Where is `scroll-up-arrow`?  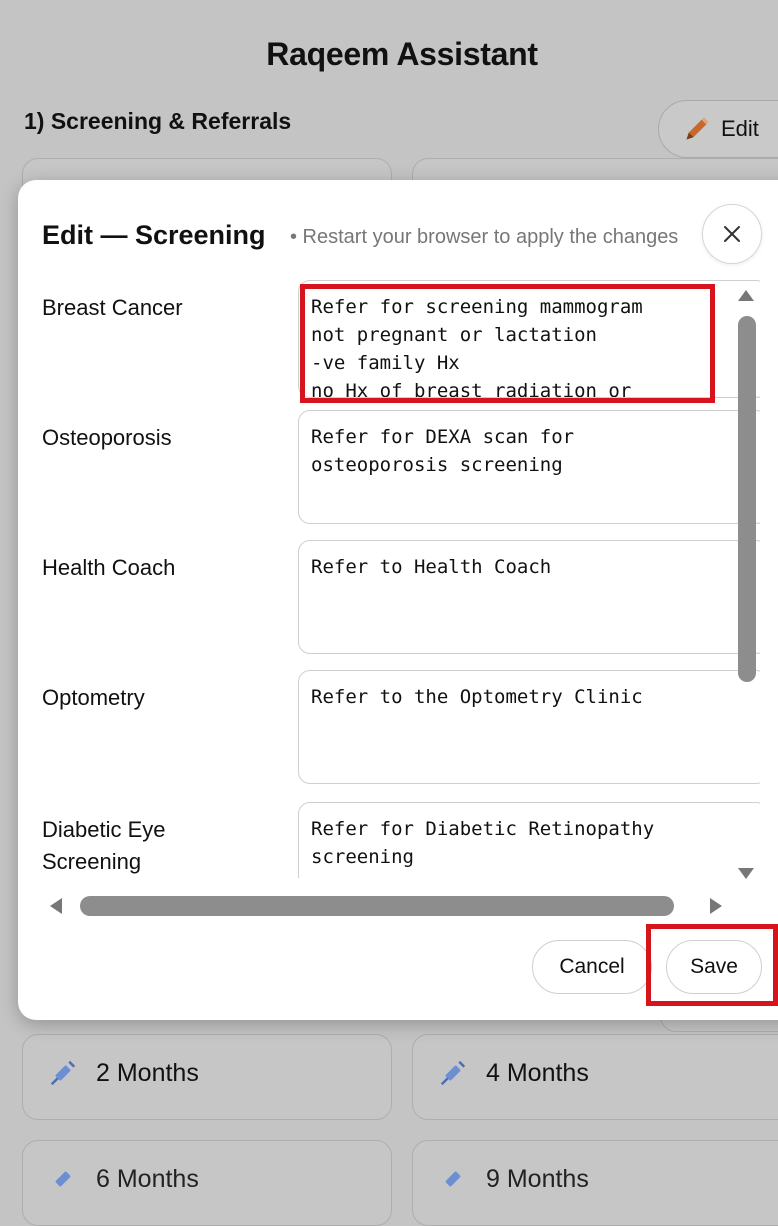 scroll-up-arrow is located at coordinates (746, 295).